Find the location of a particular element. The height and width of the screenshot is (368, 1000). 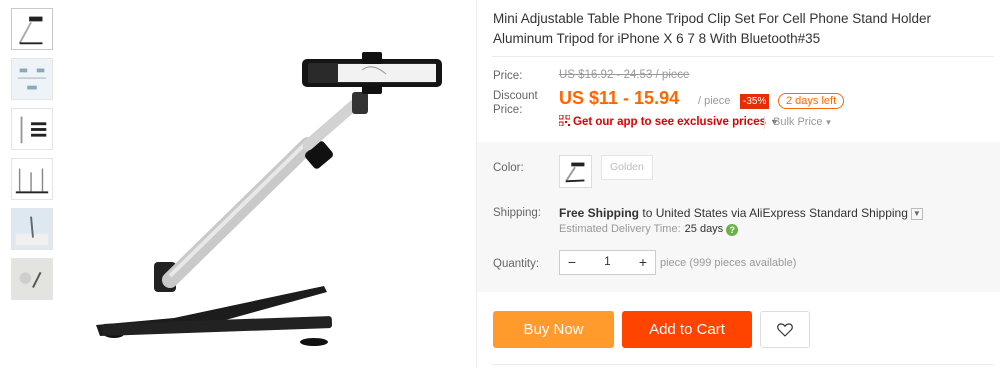

shipping-via: via is located at coordinates (739, 213).